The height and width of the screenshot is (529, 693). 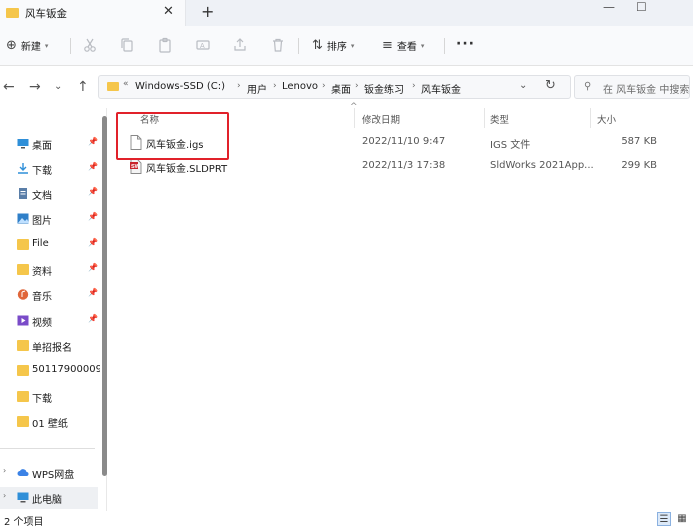 I want to click on paste-icon, so click(x=165, y=45).